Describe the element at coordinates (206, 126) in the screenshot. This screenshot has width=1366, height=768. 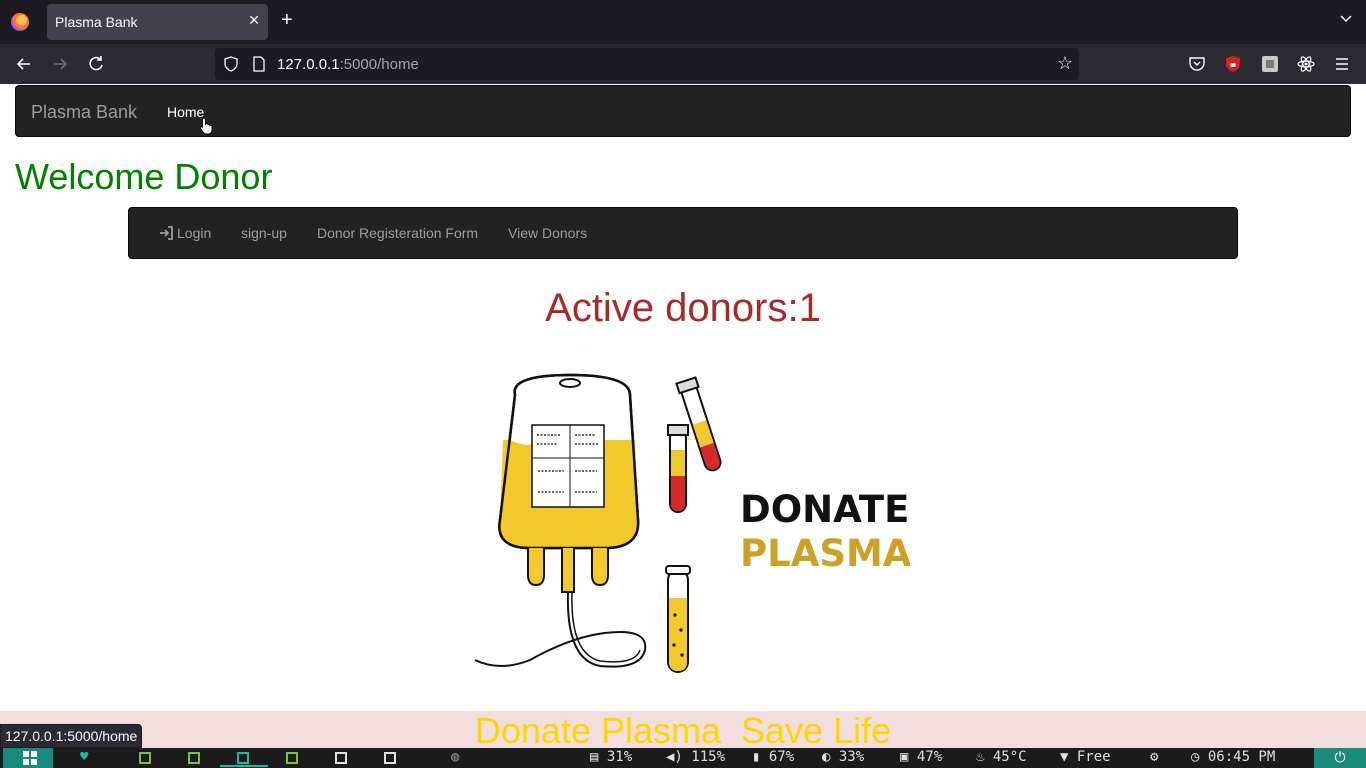
I see `hand-cursor-icon` at that location.